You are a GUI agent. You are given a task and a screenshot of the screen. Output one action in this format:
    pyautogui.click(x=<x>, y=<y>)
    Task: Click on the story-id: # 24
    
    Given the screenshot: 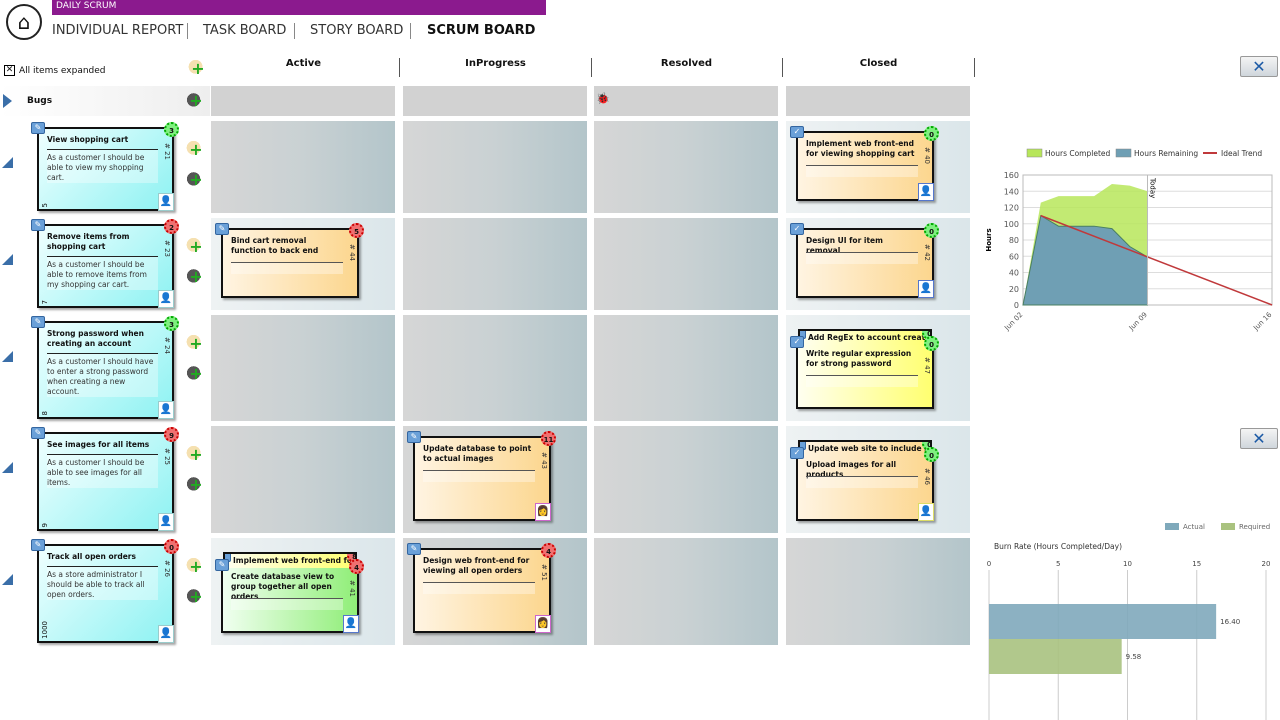 What is the action you would take?
    pyautogui.click(x=167, y=345)
    